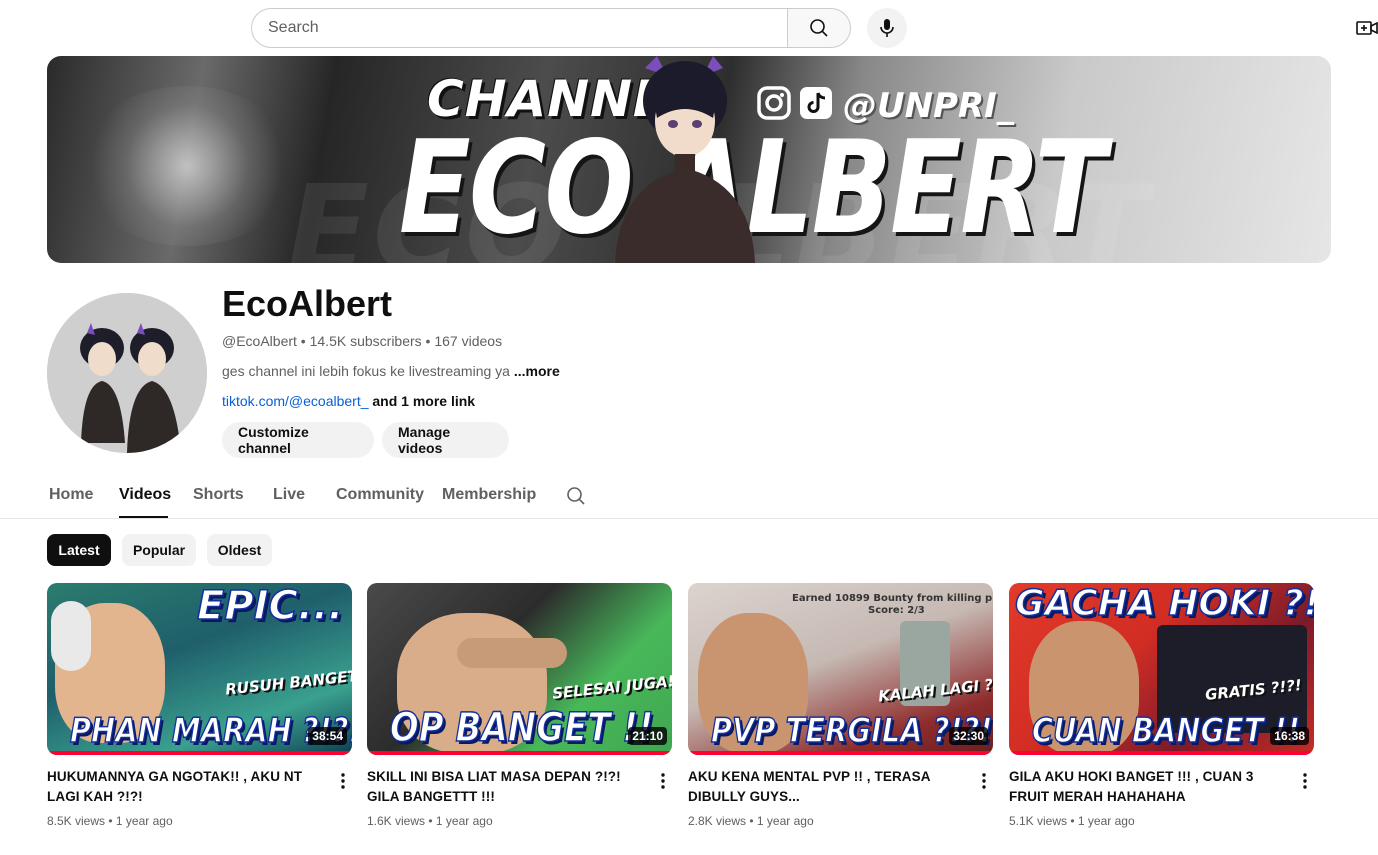 This screenshot has height=855, width=1378. What do you see at coordinates (380, 495) in the screenshot?
I see `tab-community: Community` at bounding box center [380, 495].